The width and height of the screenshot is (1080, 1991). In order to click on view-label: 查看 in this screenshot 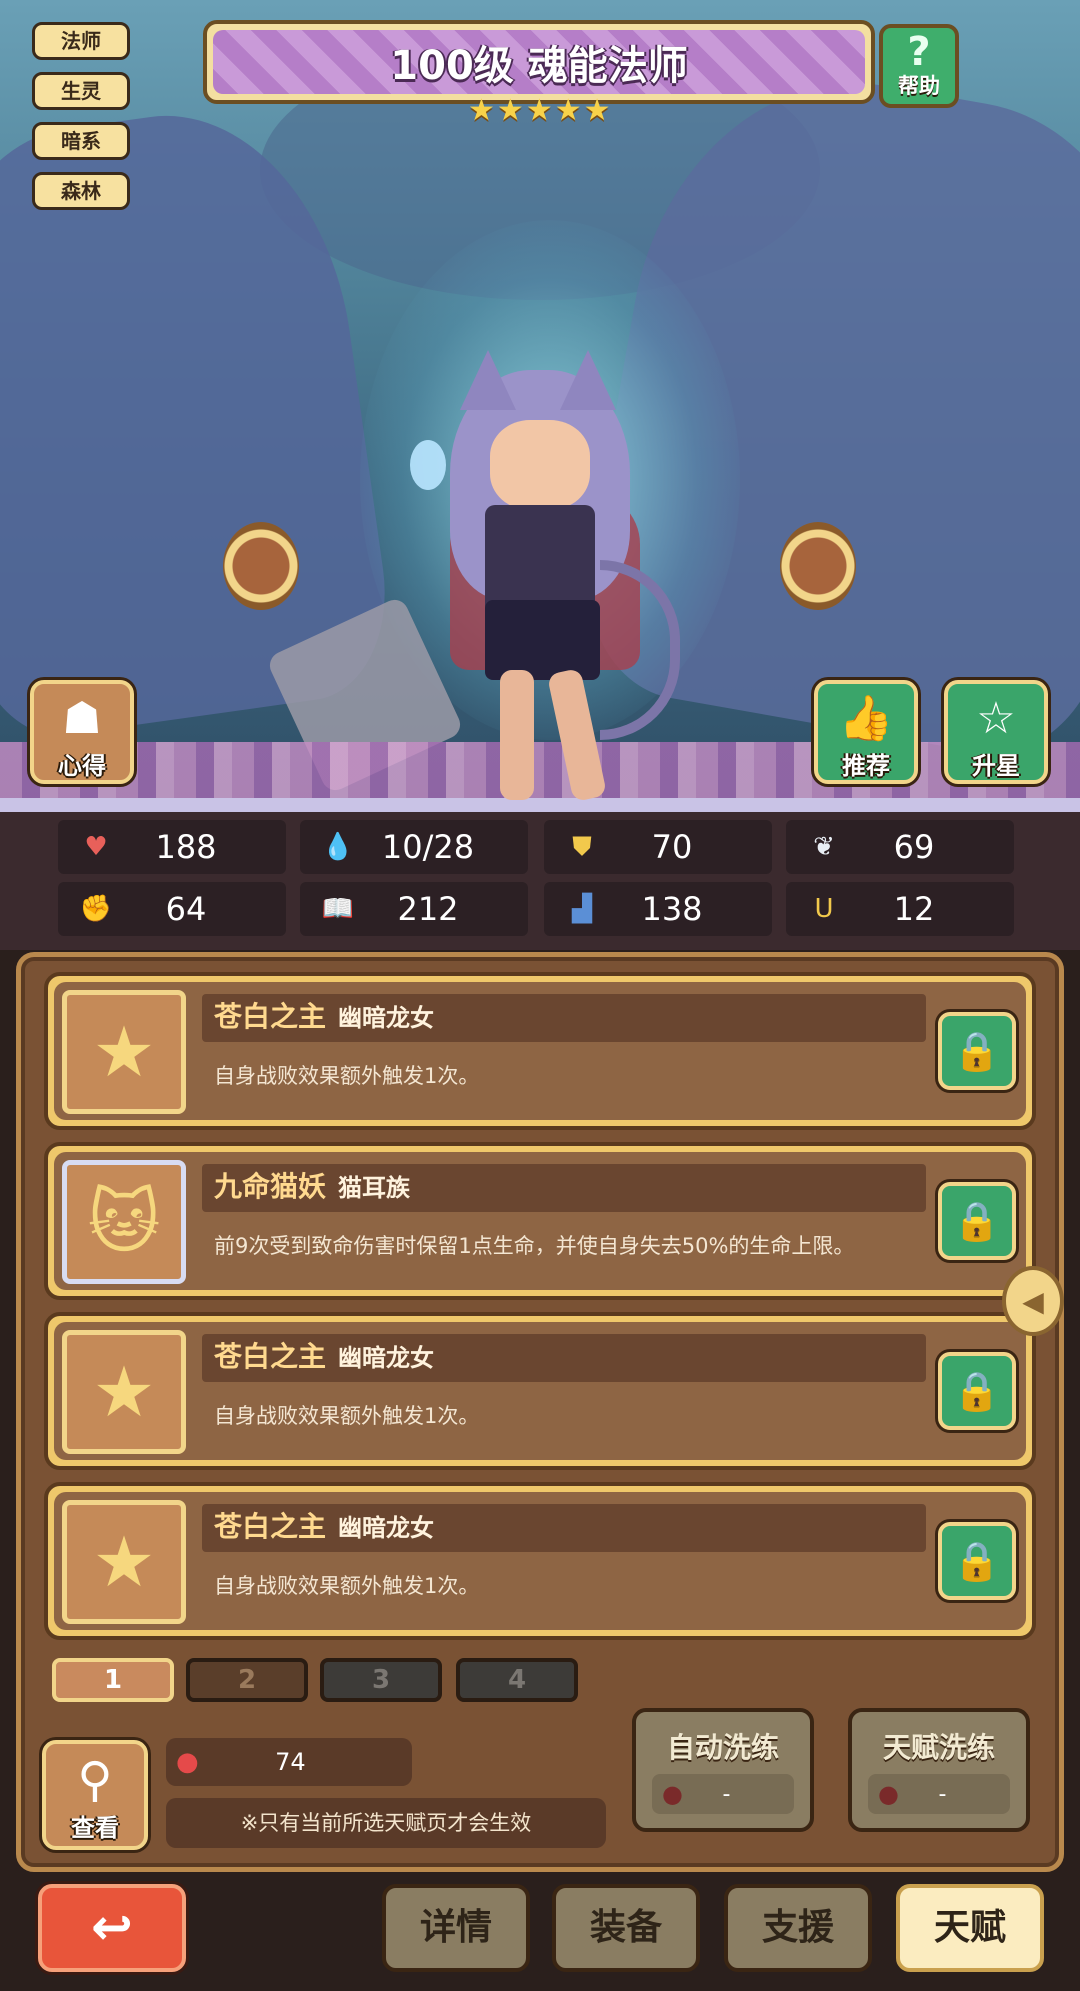, I will do `click(95, 1828)`.